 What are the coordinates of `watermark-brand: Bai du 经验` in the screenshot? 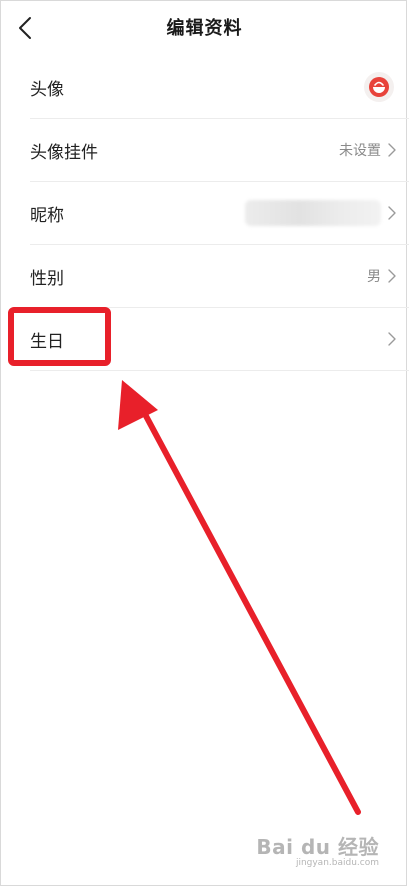 It's located at (317, 847).